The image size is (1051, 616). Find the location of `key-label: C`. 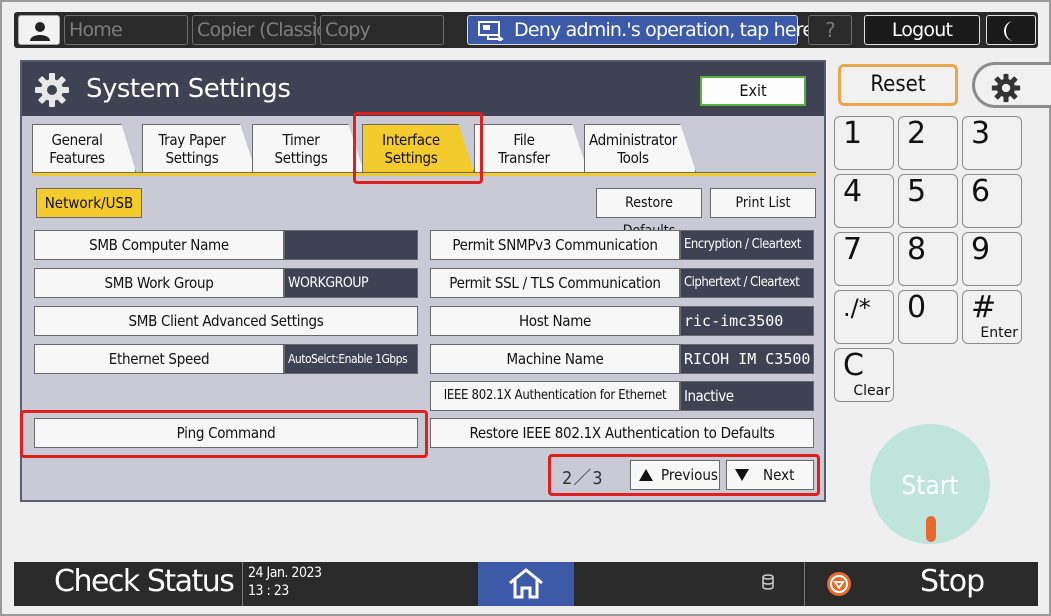

key-label: C is located at coordinates (853, 365).